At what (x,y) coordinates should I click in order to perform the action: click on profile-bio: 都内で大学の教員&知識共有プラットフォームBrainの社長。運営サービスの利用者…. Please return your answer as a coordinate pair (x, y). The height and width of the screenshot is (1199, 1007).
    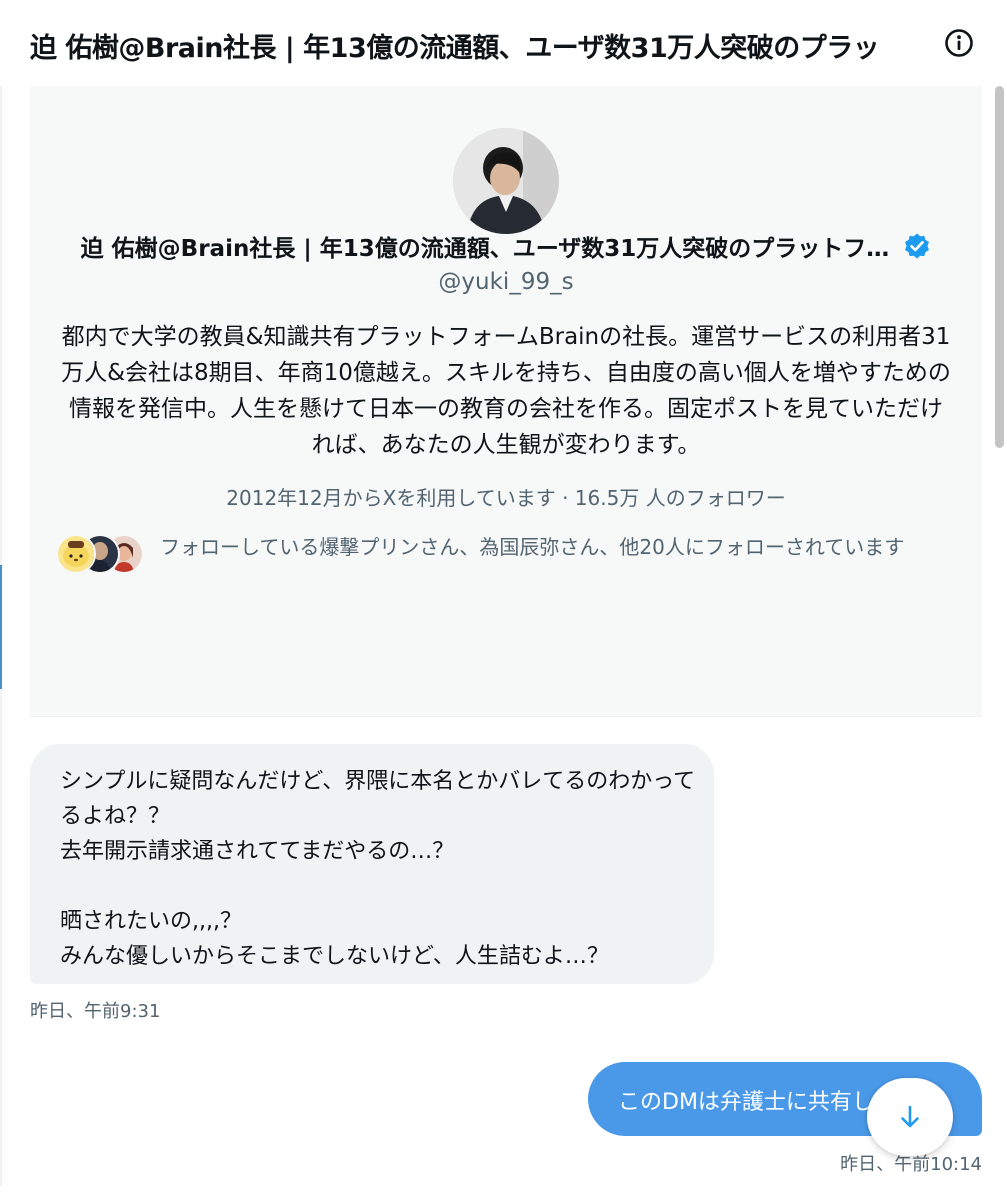
    Looking at the image, I should click on (506, 391).